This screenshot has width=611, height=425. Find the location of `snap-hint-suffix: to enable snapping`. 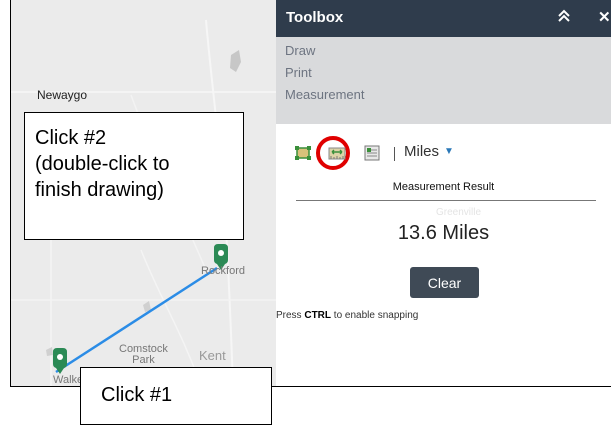

snap-hint-suffix: to enable snapping is located at coordinates (375, 315).